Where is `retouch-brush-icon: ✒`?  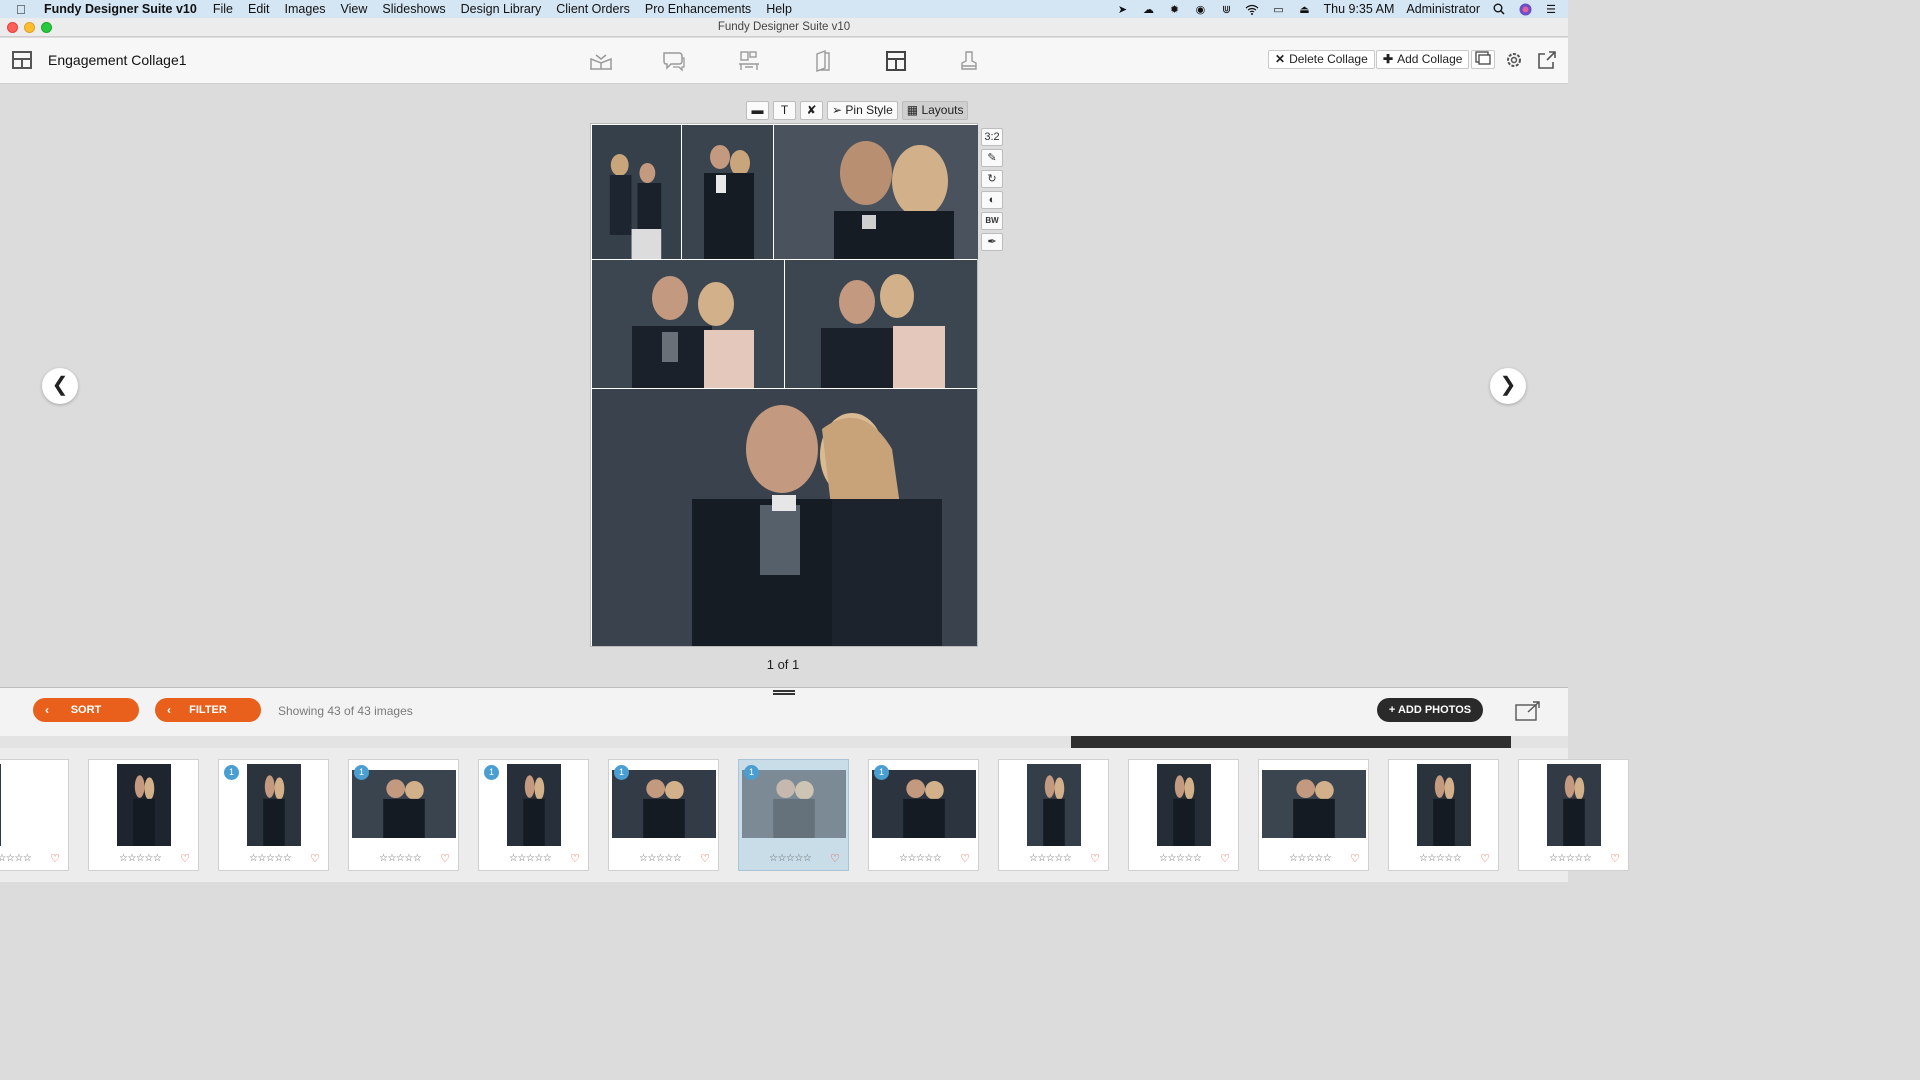 retouch-brush-icon: ✒ is located at coordinates (992, 242).